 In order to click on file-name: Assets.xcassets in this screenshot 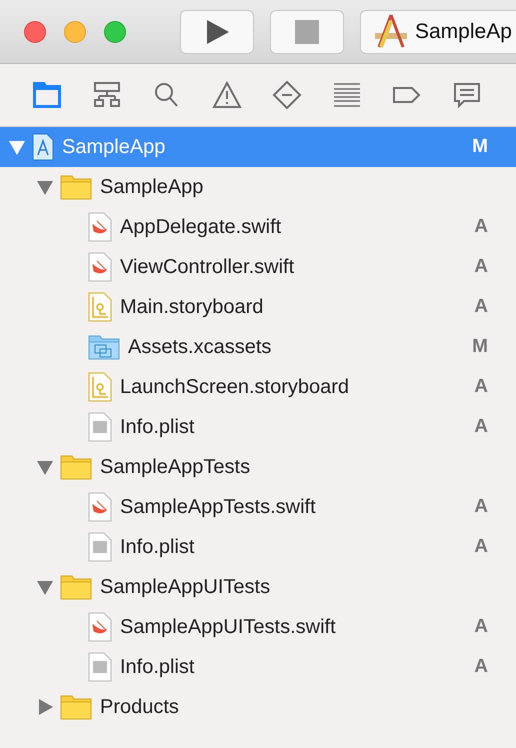, I will do `click(200, 347)`.